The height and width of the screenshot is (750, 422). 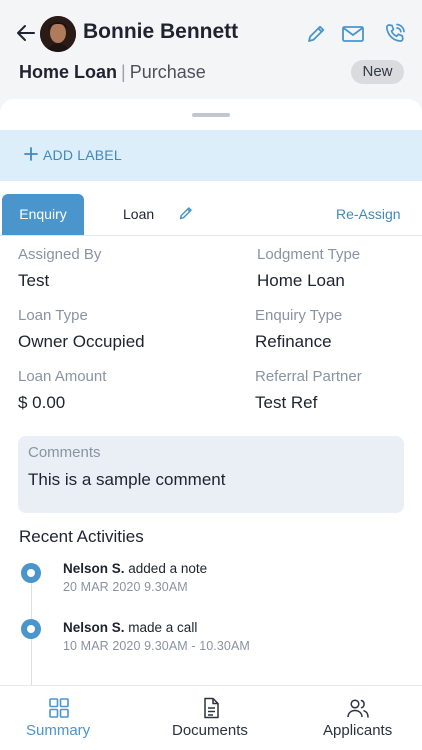 I want to click on loan-subtitle: Home Loan | Purchase, so click(x=112, y=72).